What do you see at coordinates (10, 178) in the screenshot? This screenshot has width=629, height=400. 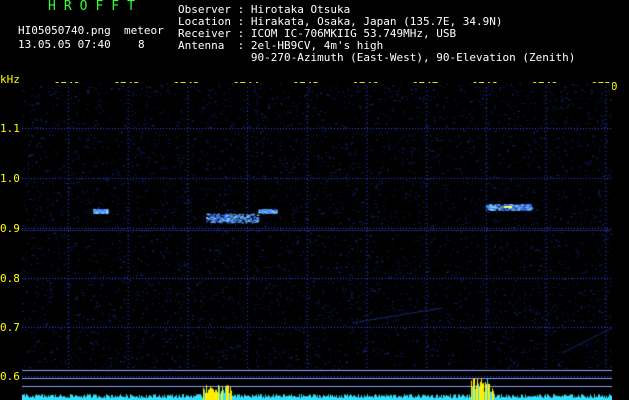 I see `y-tick-label: 1.0` at bounding box center [10, 178].